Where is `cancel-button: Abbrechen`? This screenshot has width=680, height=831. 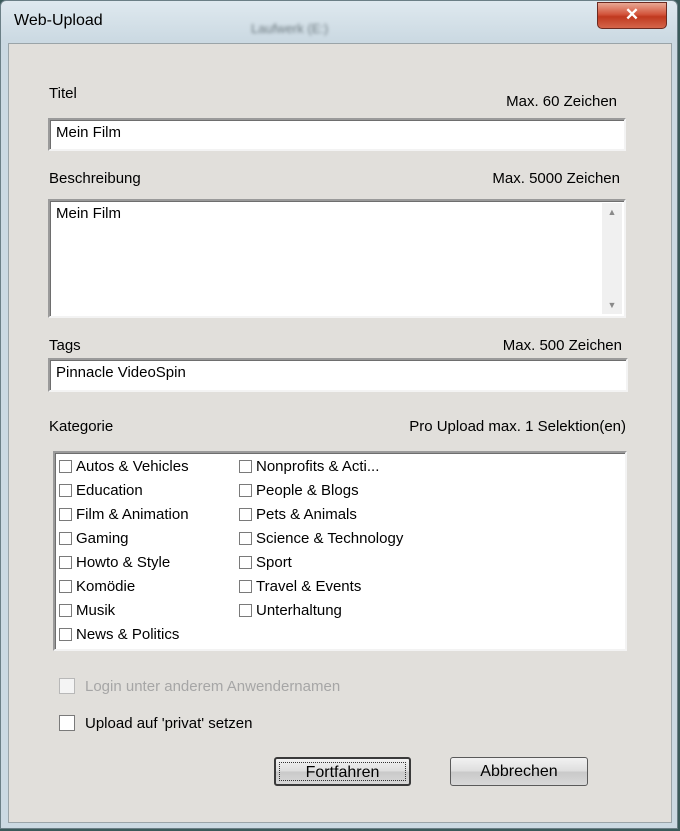 cancel-button: Abbrechen is located at coordinates (519, 771).